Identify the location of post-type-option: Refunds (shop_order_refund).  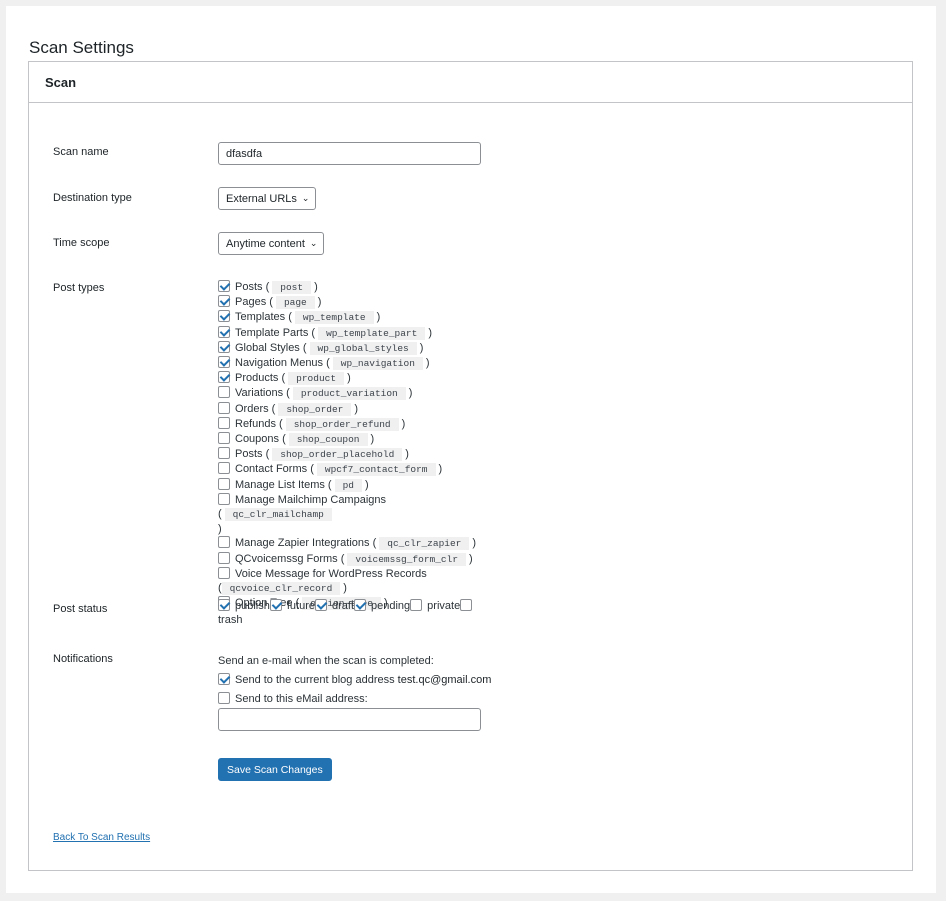
(353, 424).